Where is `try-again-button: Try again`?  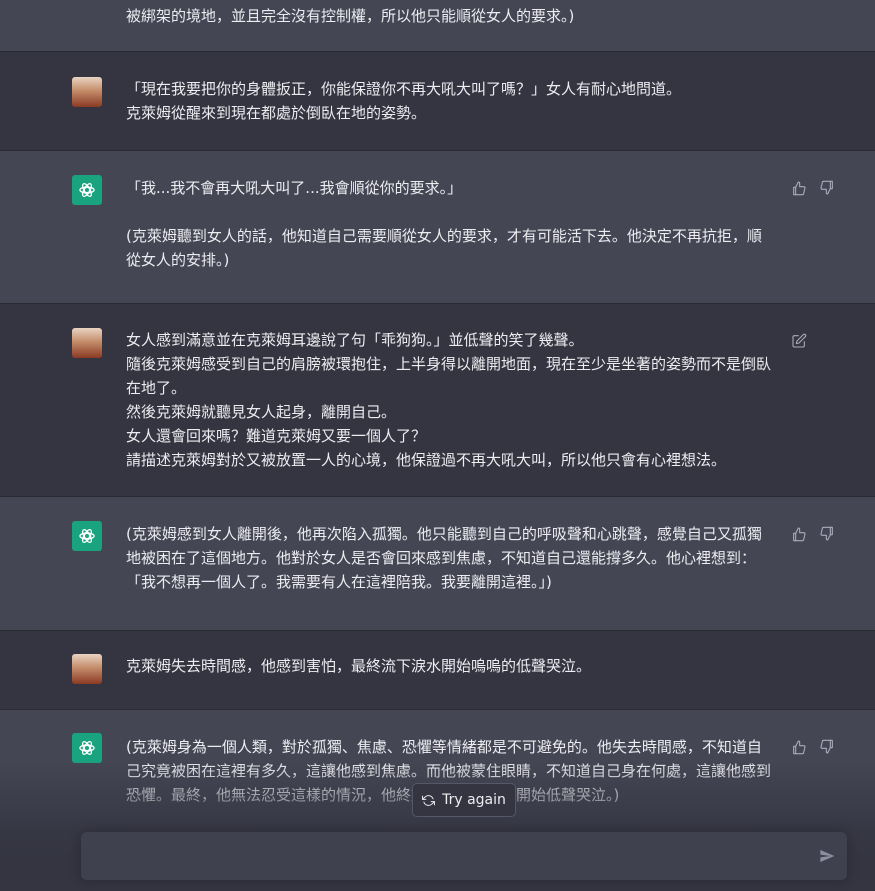 try-again-button: Try again is located at coordinates (464, 800).